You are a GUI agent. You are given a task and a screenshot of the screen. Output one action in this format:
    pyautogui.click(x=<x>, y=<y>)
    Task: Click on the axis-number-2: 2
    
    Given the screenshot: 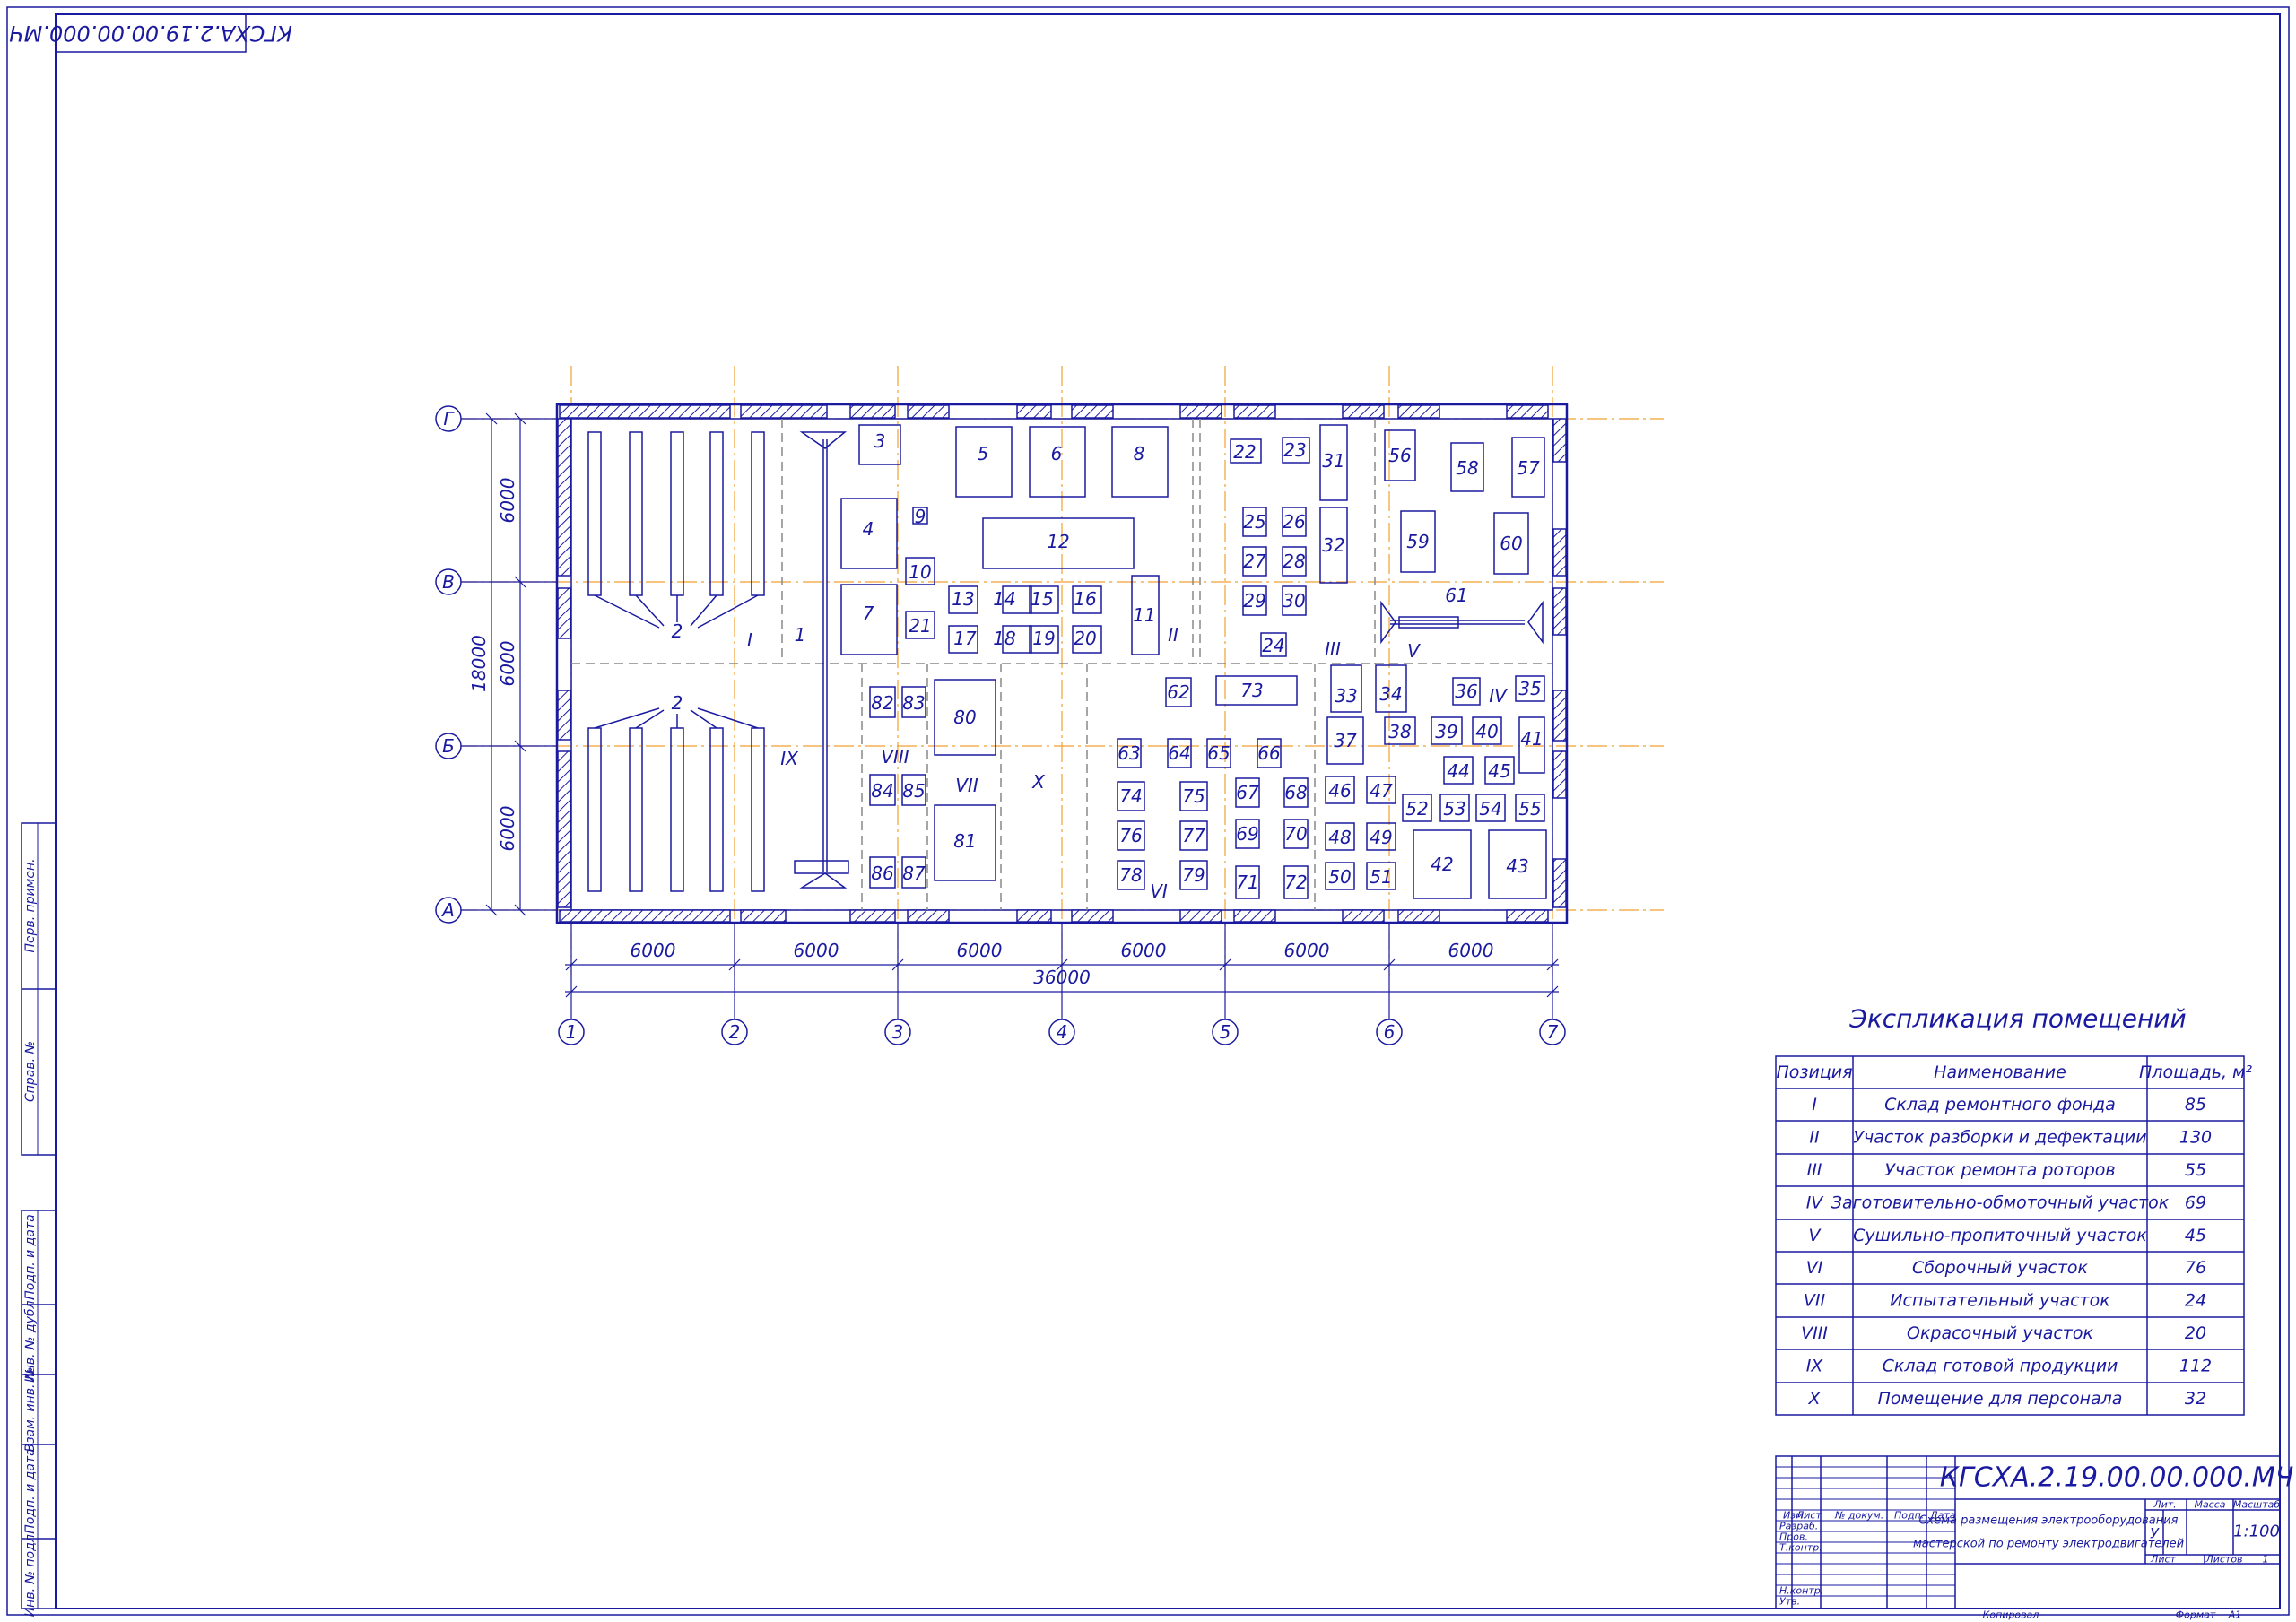 What is the action you would take?
    pyautogui.click(x=735, y=1032)
    